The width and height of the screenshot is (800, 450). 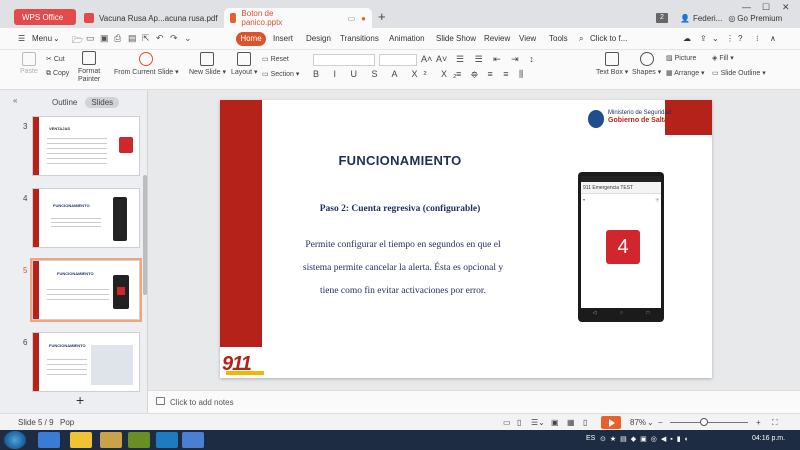 I want to click on zoom-chevron-icon: ⌄, so click(x=650, y=422).